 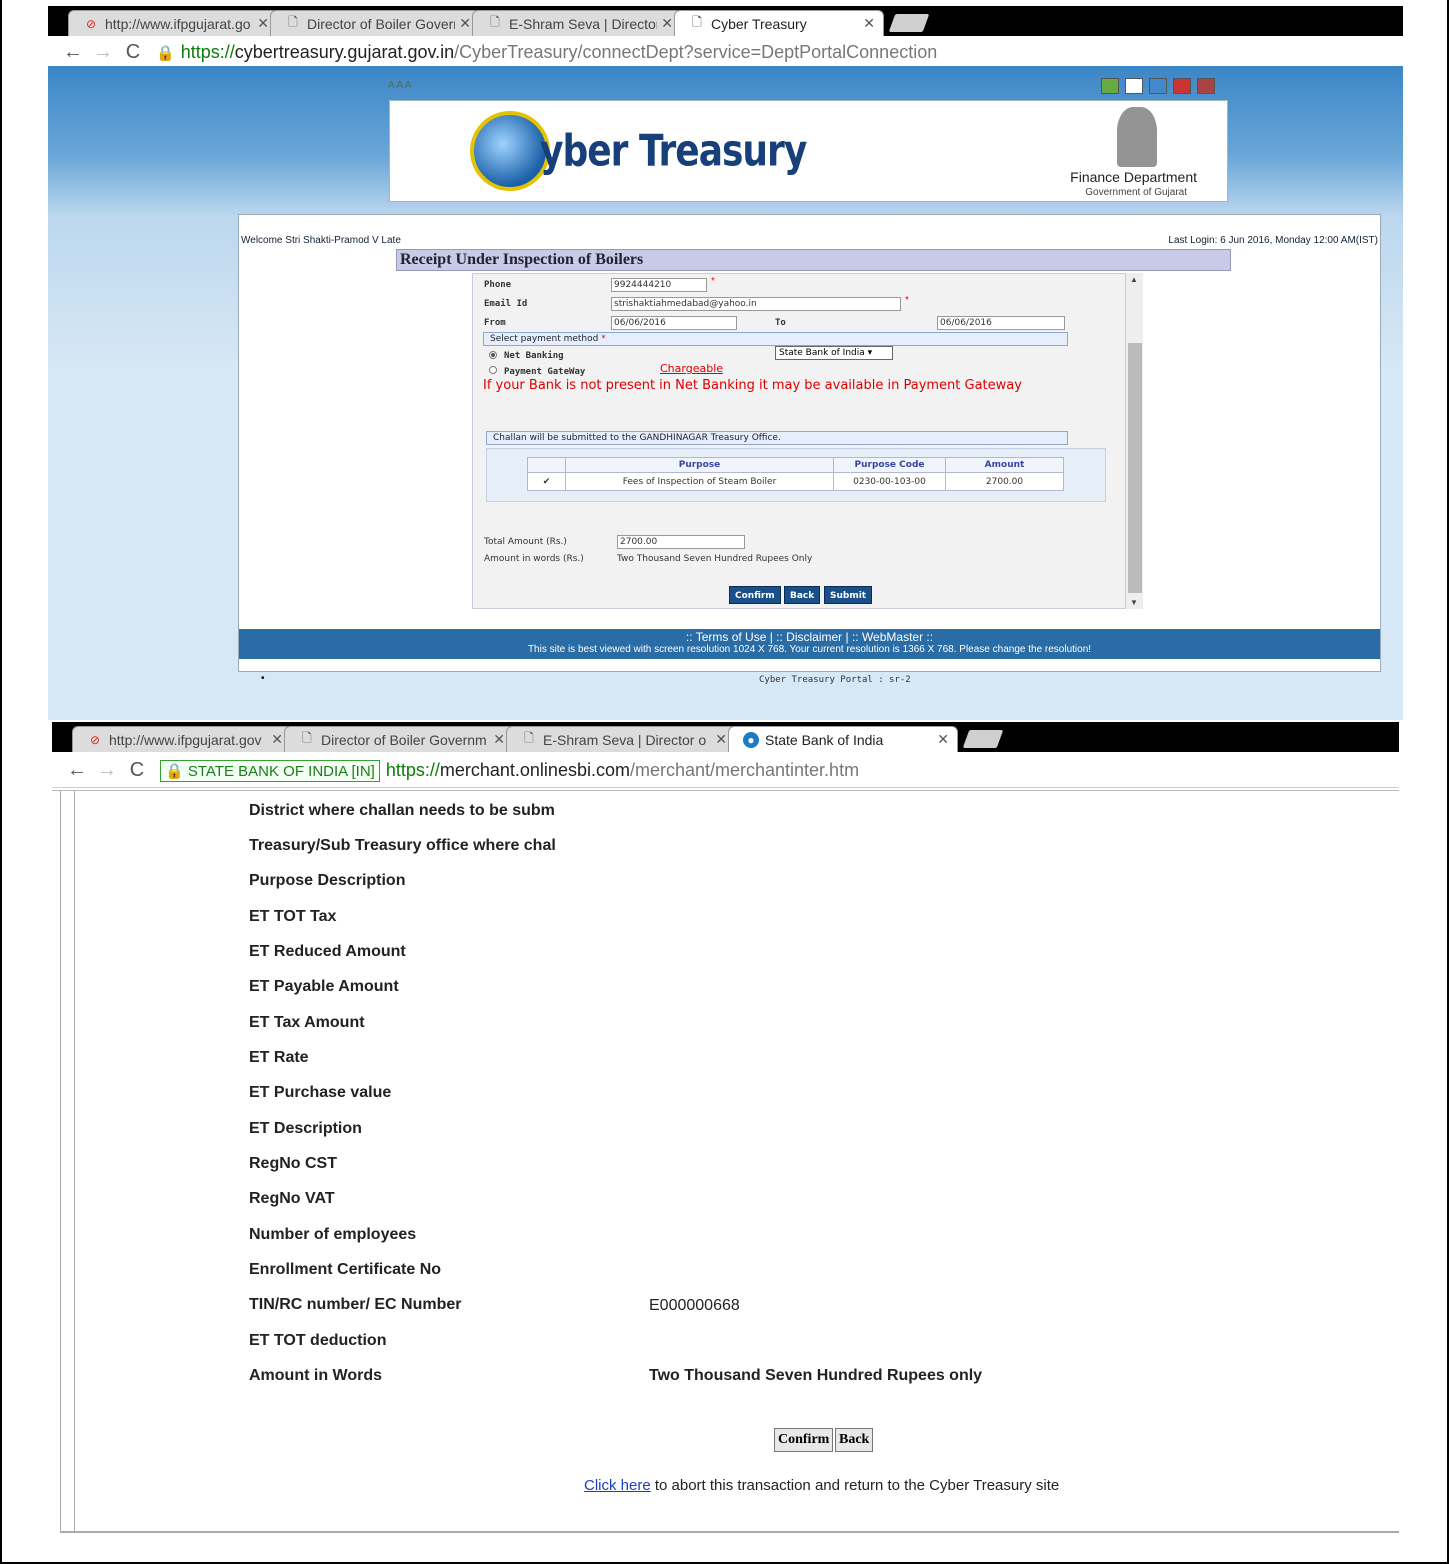 What do you see at coordinates (318, 1340) in the screenshot?
I see `row-label: ET TOT deduction` at bounding box center [318, 1340].